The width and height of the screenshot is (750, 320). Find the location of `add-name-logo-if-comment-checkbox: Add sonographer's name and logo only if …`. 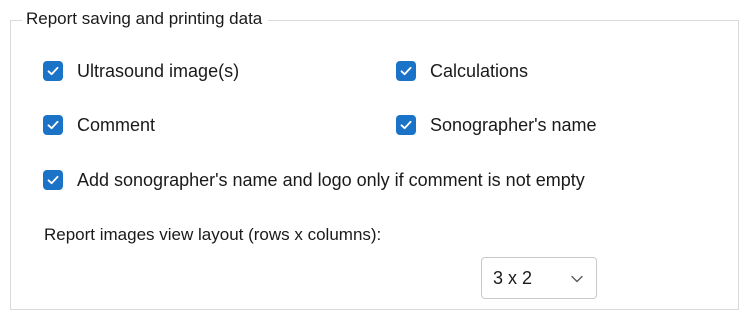

add-name-logo-if-comment-checkbox: Add sonographer's name and logo only if … is located at coordinates (314, 180).